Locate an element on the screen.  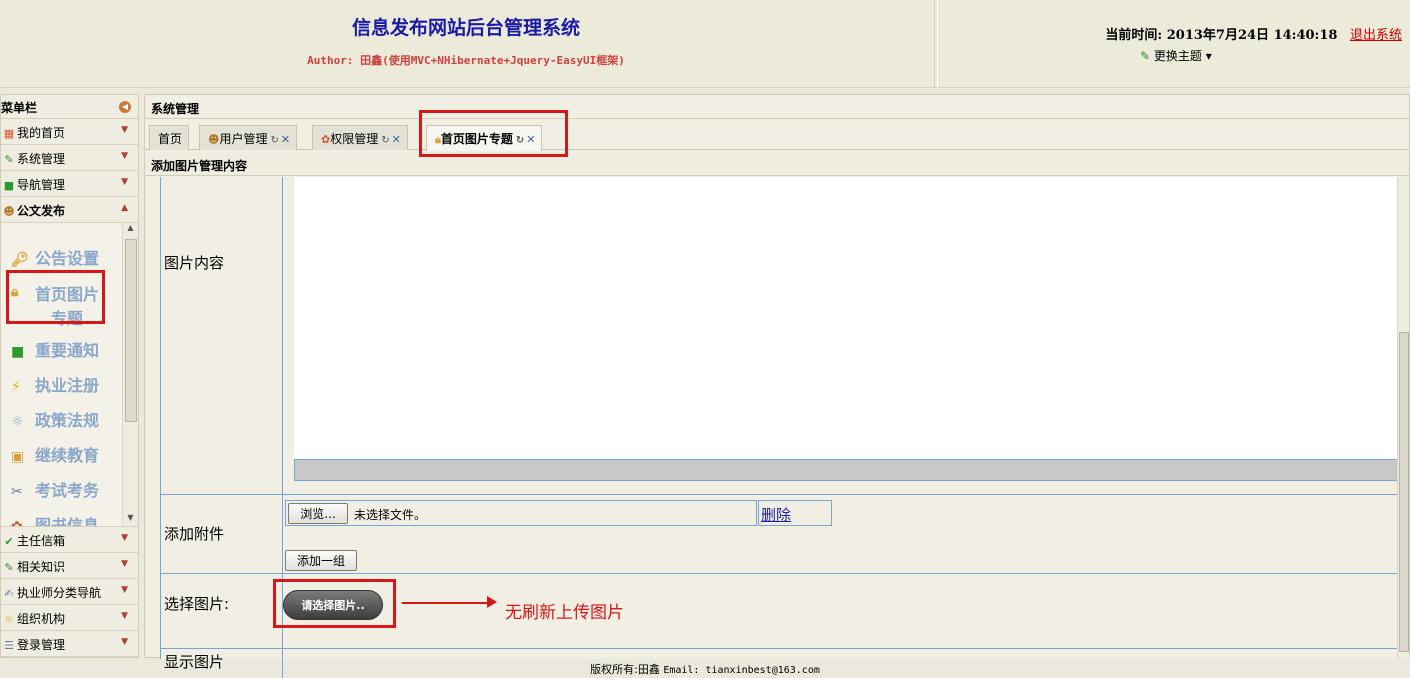
submenu-item-books: ✿ 图书信息 is located at coordinates (66, 519).